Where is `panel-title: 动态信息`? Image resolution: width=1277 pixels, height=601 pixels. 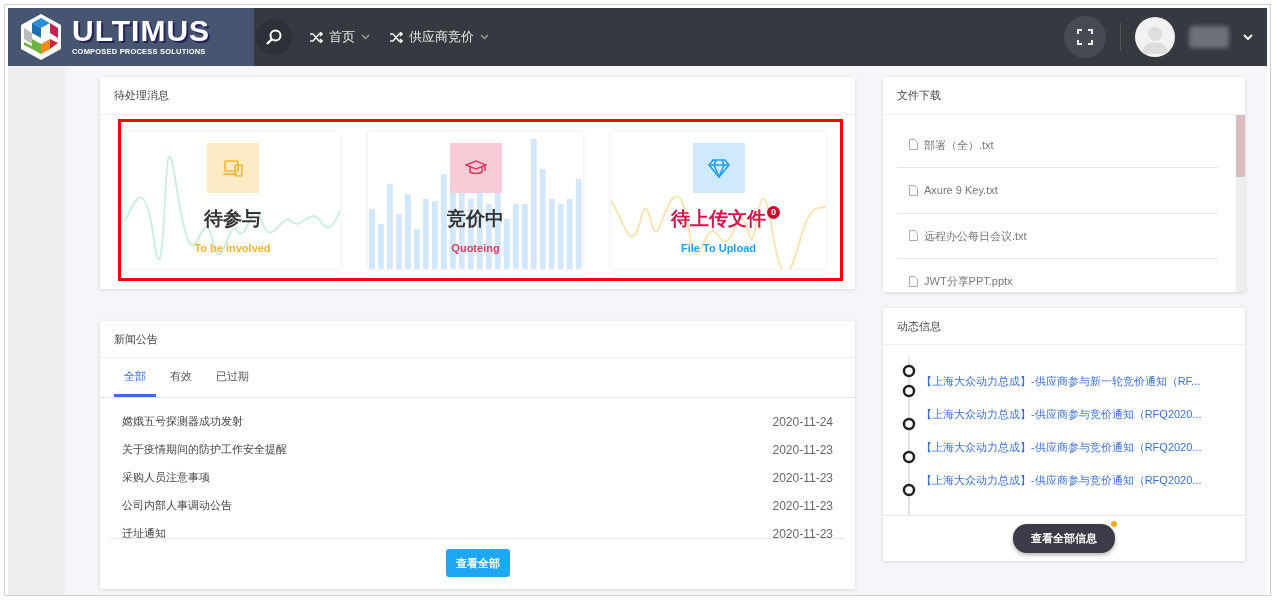 panel-title: 动态信息 is located at coordinates (1064, 326).